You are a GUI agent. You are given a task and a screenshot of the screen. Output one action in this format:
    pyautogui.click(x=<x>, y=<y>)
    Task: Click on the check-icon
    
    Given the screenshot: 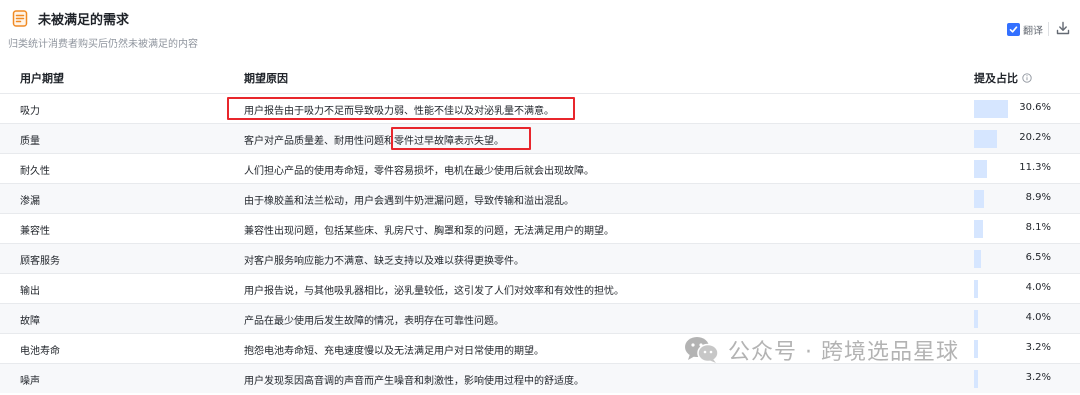 What is the action you would take?
    pyautogui.click(x=1013, y=29)
    